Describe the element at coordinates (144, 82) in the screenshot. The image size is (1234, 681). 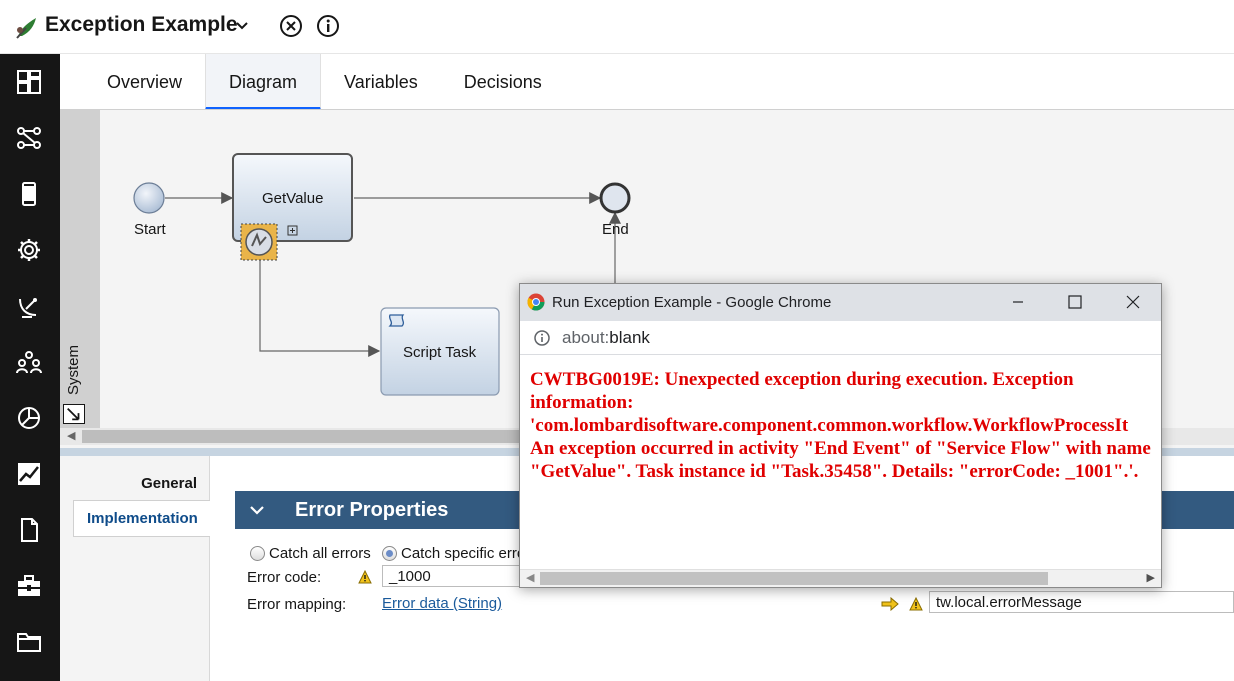
I see `tab-overview: Overview` at that location.